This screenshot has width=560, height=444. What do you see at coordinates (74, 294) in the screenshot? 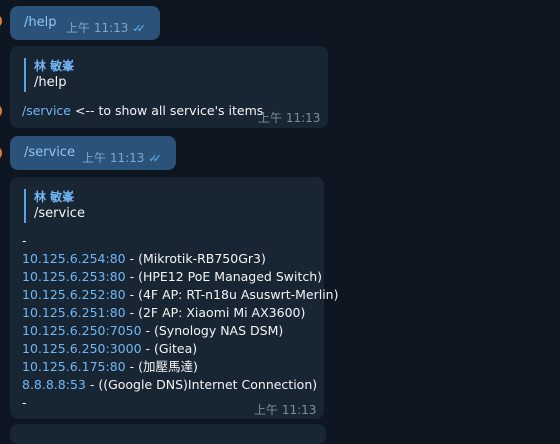
I see `service-address-link: 10.125.6.252:80` at bounding box center [74, 294].